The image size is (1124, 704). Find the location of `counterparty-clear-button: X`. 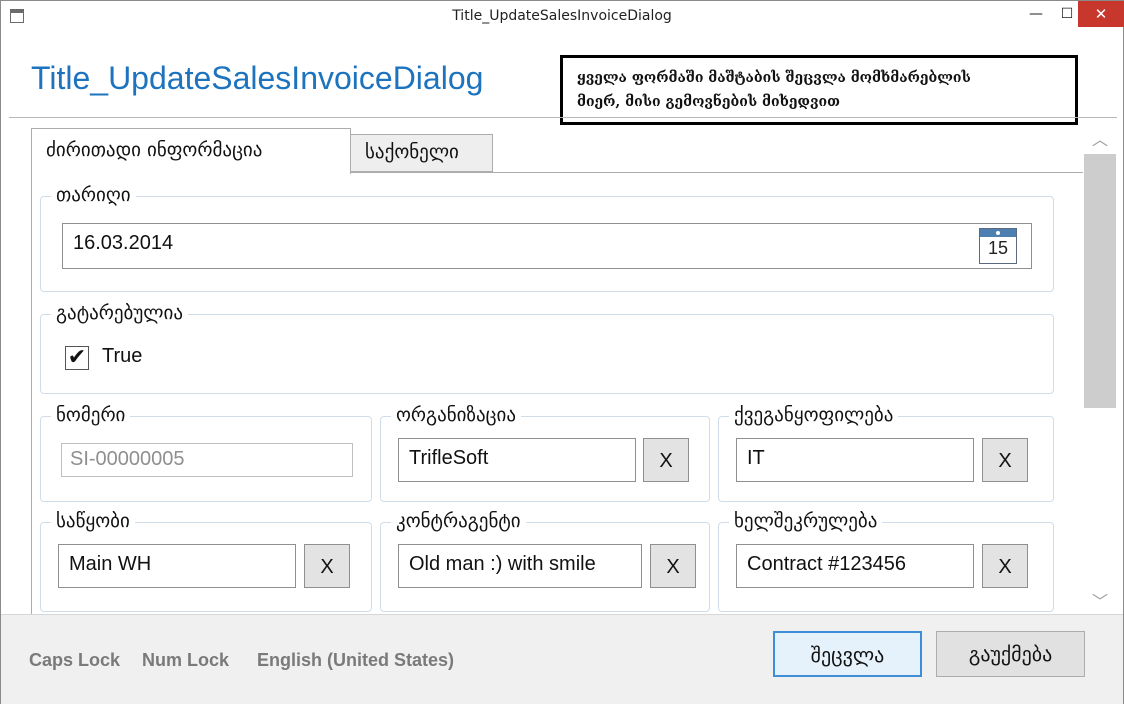

counterparty-clear-button: X is located at coordinates (673, 566).